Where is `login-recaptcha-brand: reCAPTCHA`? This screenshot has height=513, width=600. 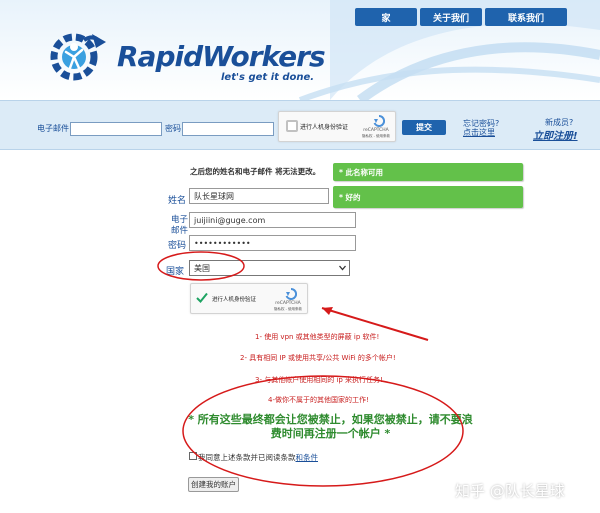
login-recaptcha-brand: reCAPTCHA is located at coordinates (376, 130).